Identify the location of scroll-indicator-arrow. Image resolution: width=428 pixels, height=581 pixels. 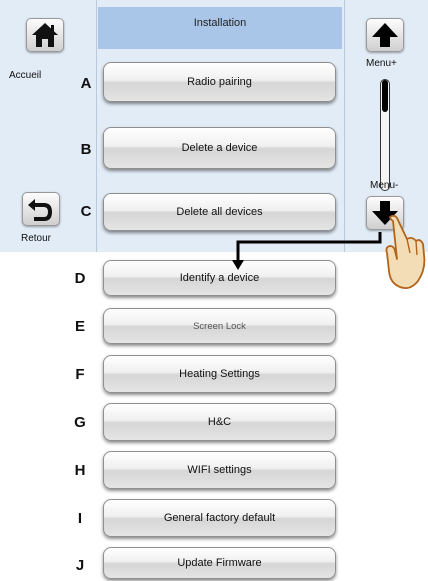
(307, 251).